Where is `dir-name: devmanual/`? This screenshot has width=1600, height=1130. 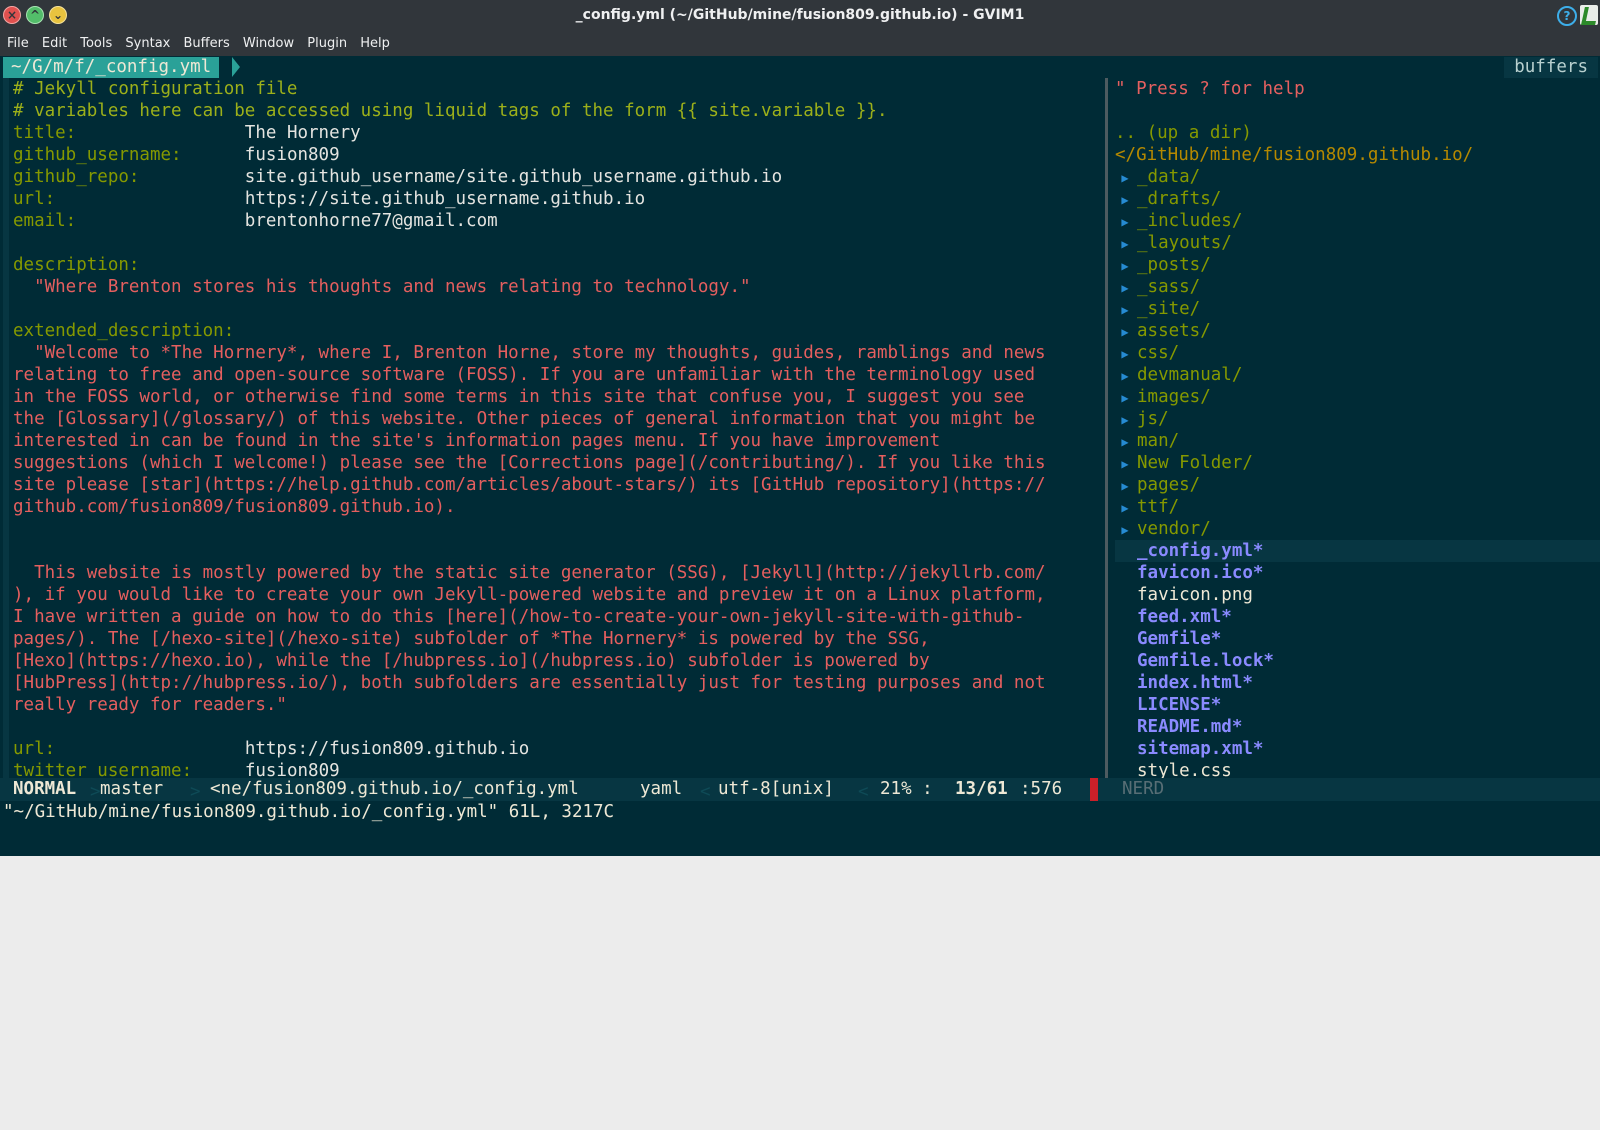 dir-name: devmanual/ is located at coordinates (1190, 375).